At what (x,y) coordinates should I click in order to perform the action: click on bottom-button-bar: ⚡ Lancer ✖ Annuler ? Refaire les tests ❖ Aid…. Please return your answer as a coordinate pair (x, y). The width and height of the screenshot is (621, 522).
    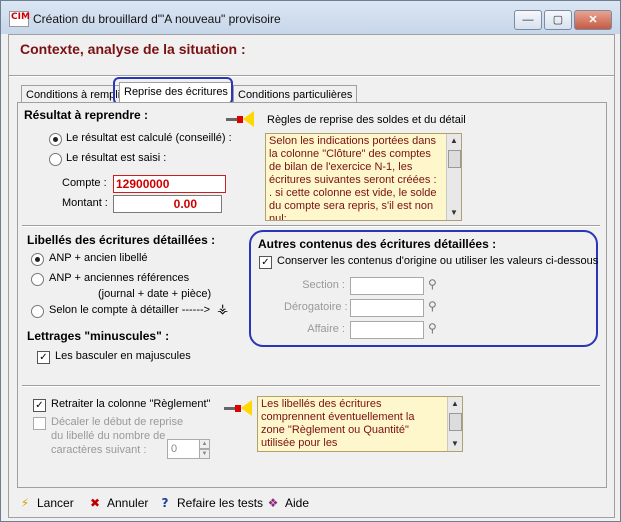
    Looking at the image, I should click on (315, 503).